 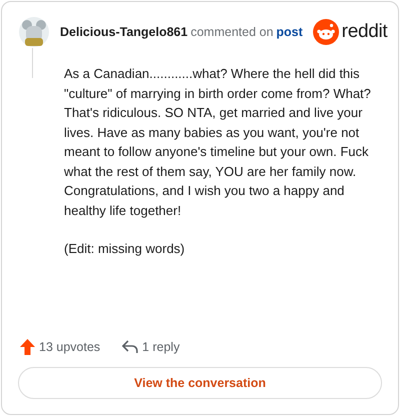 What do you see at coordinates (27, 347) in the screenshot?
I see `upvote-arrow-icon` at bounding box center [27, 347].